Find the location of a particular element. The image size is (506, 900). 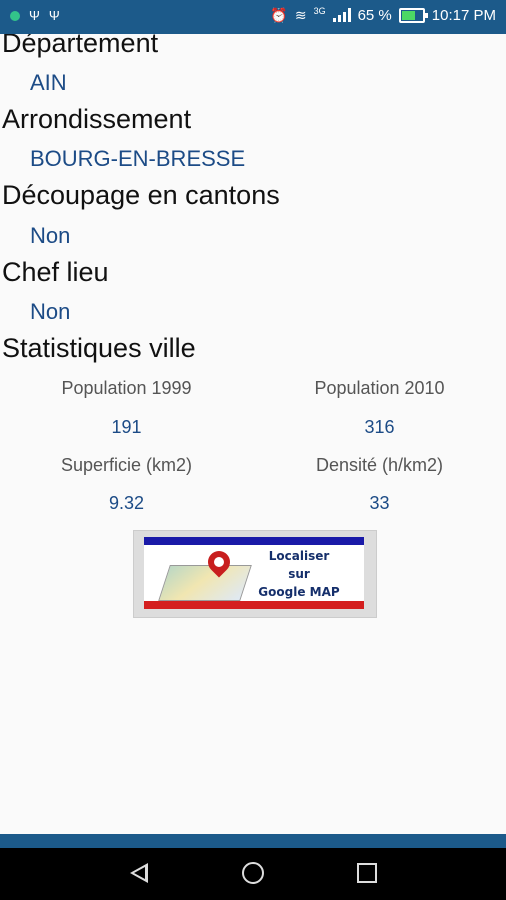

stats-heading: Statistiques ville is located at coordinates (99, 348).